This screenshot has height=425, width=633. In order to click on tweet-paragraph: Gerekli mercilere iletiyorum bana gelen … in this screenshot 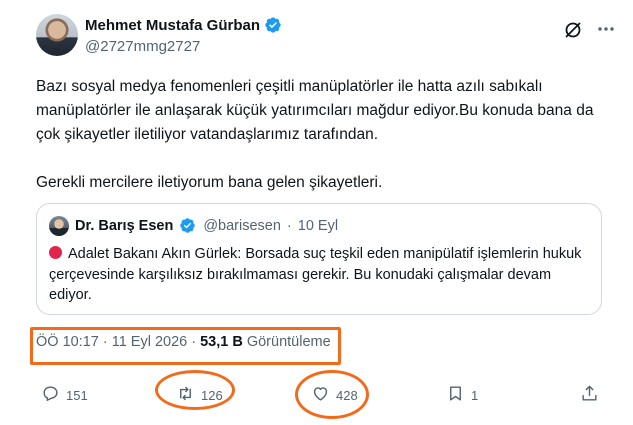, I will do `click(209, 182)`.